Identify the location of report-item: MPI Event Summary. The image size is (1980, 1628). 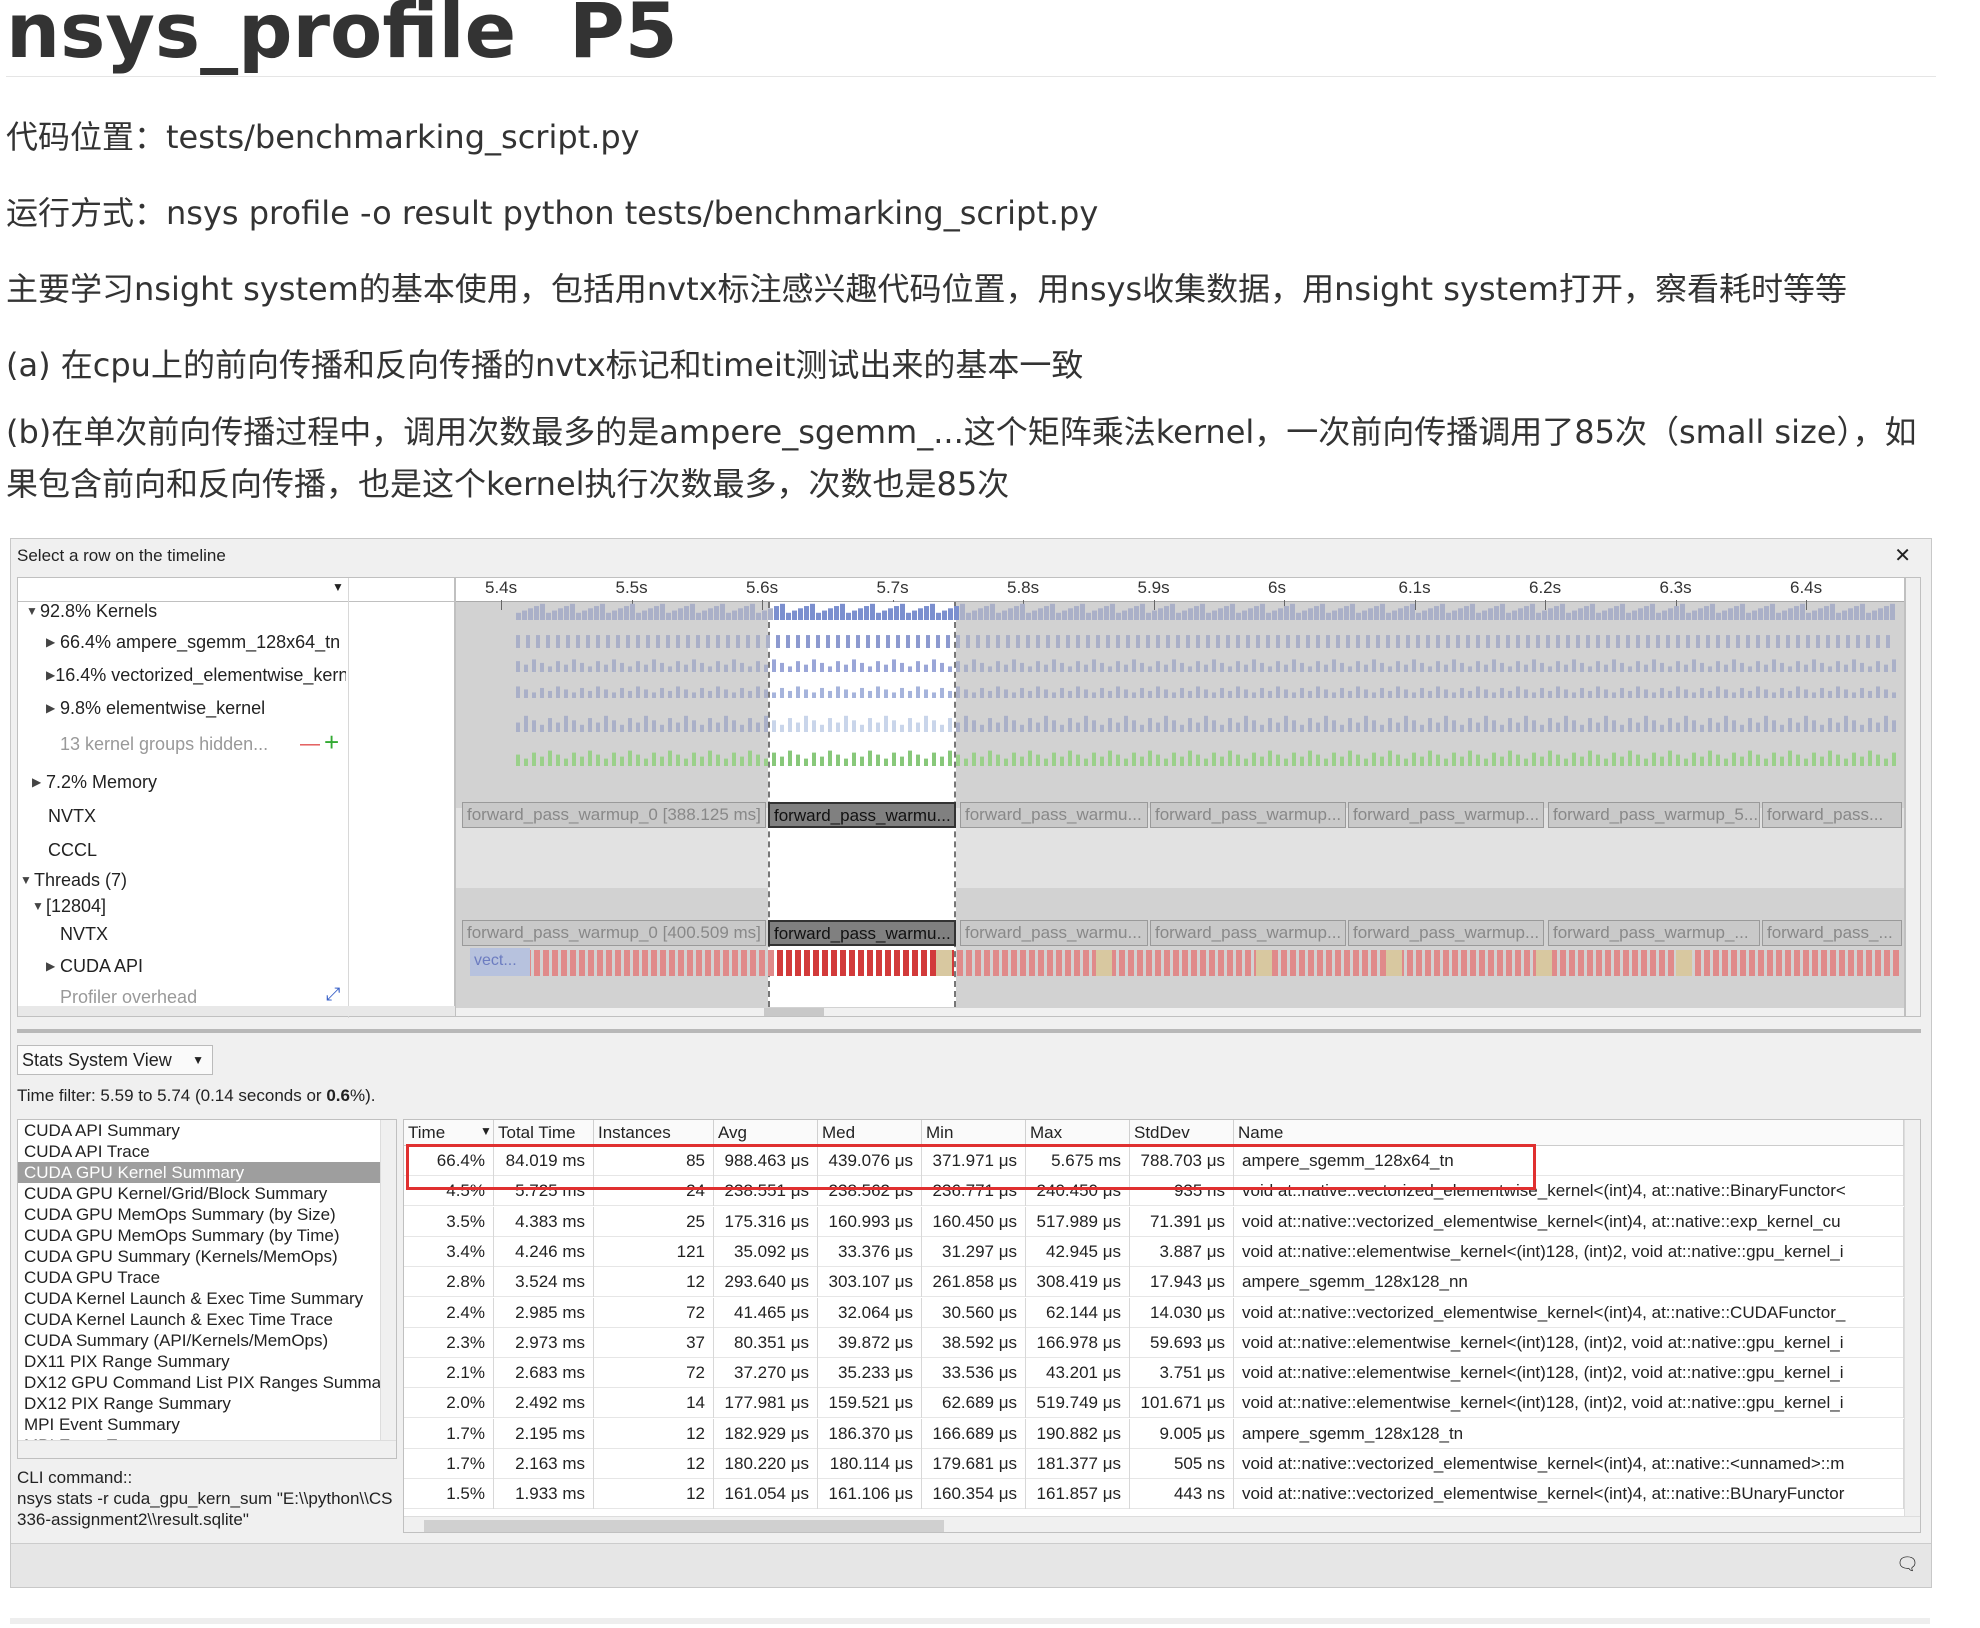
(200, 1424).